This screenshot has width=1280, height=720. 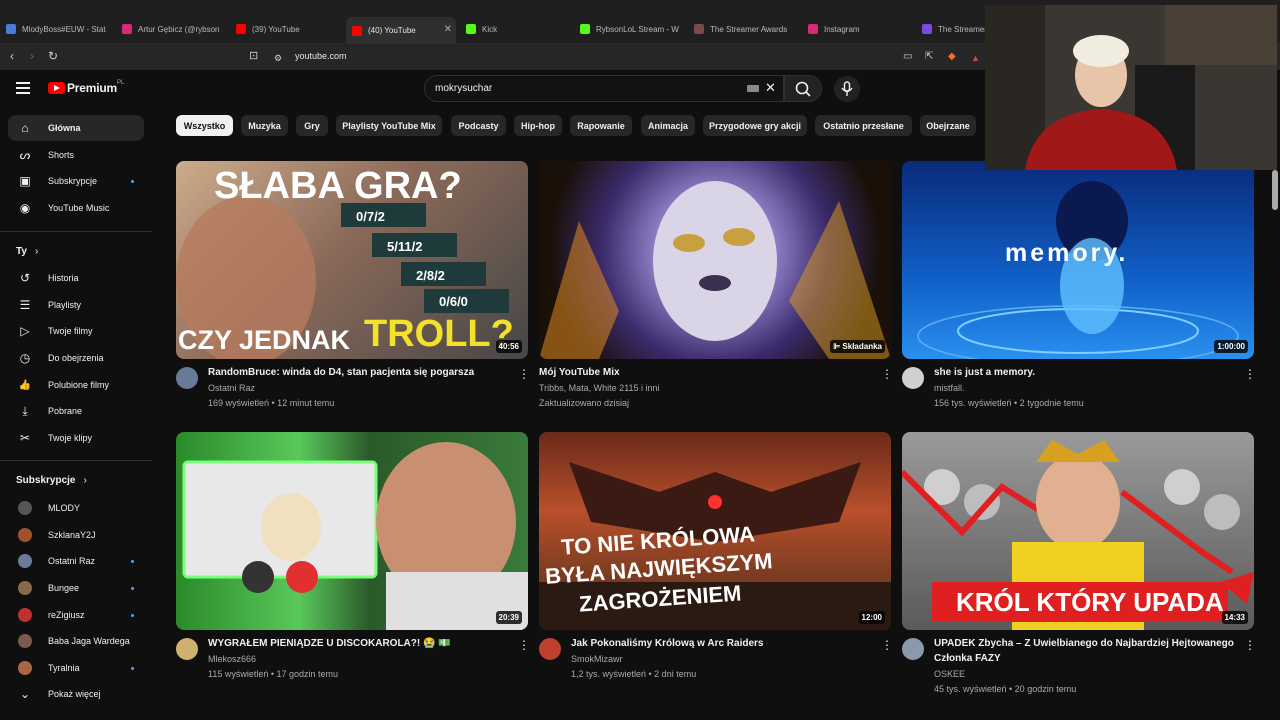 What do you see at coordinates (76, 694) in the screenshot?
I see `show-more-button: ⌄ Pokaż więcej` at bounding box center [76, 694].